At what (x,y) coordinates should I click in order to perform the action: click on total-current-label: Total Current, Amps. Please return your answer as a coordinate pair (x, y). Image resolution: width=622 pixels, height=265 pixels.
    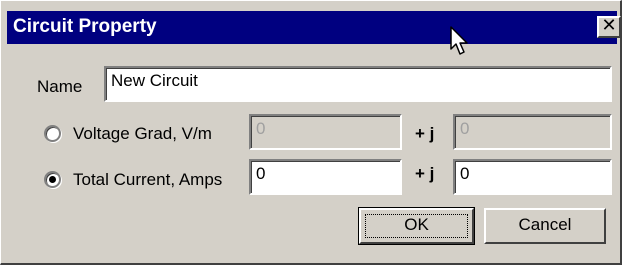
    Looking at the image, I should click on (147, 180).